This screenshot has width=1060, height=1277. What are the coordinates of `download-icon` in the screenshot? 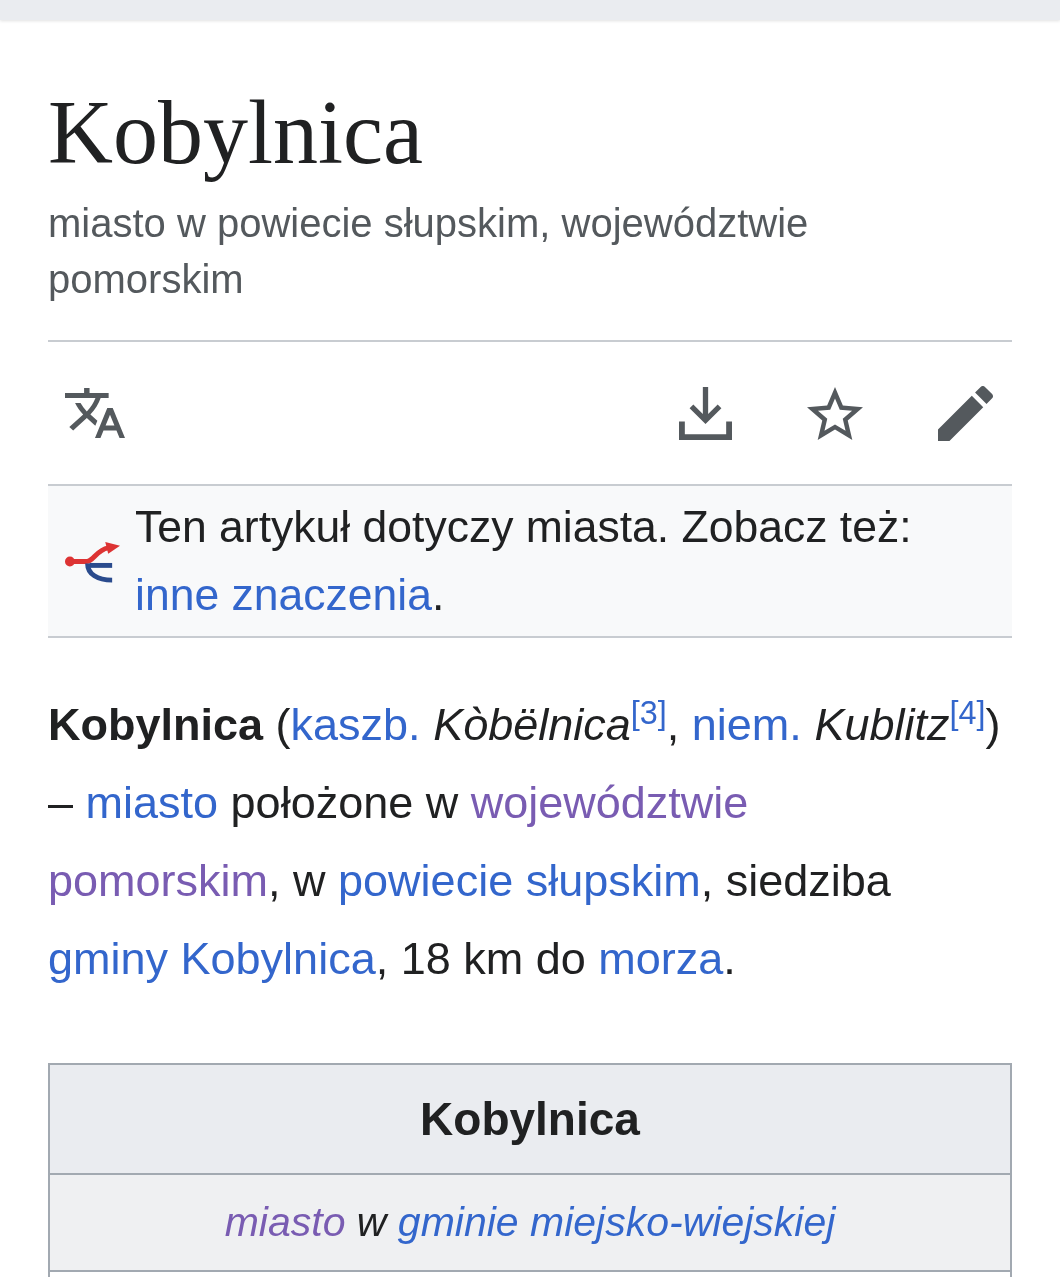 It's located at (705, 413).